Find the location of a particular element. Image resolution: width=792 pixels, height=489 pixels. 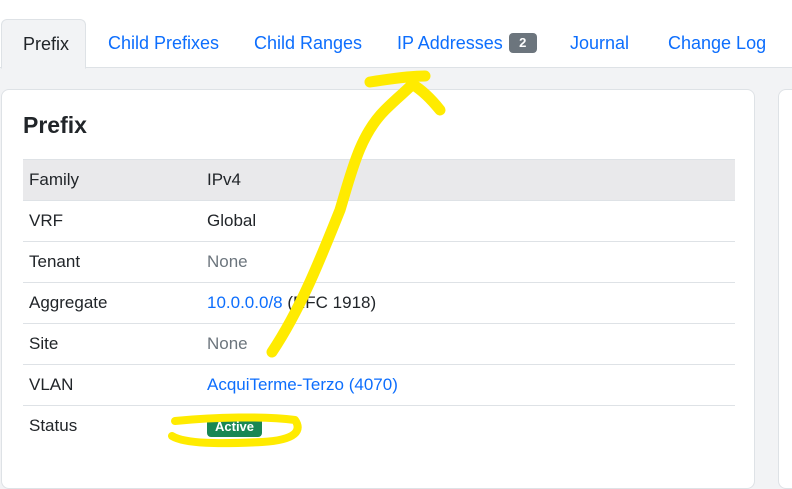

tab-change-log: Change Log is located at coordinates (717, 43).